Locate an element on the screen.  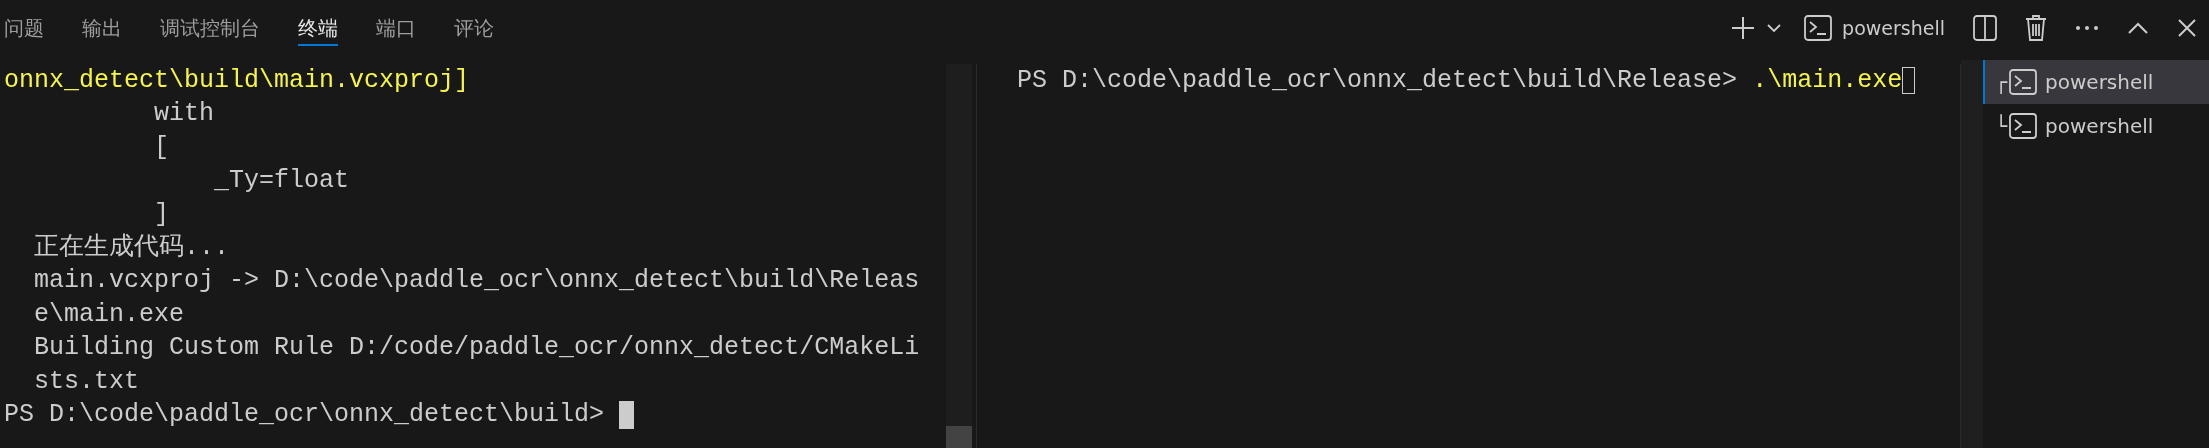
panel-tab: 问题 is located at coordinates (22, 28).